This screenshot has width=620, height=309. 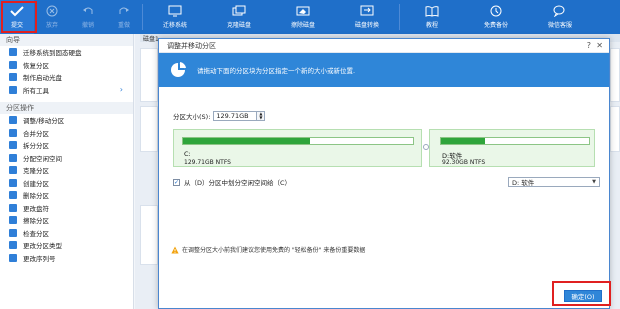 What do you see at coordinates (554, 182) in the screenshot?
I see `source-partition-select: D: 软件 ▼` at bounding box center [554, 182].